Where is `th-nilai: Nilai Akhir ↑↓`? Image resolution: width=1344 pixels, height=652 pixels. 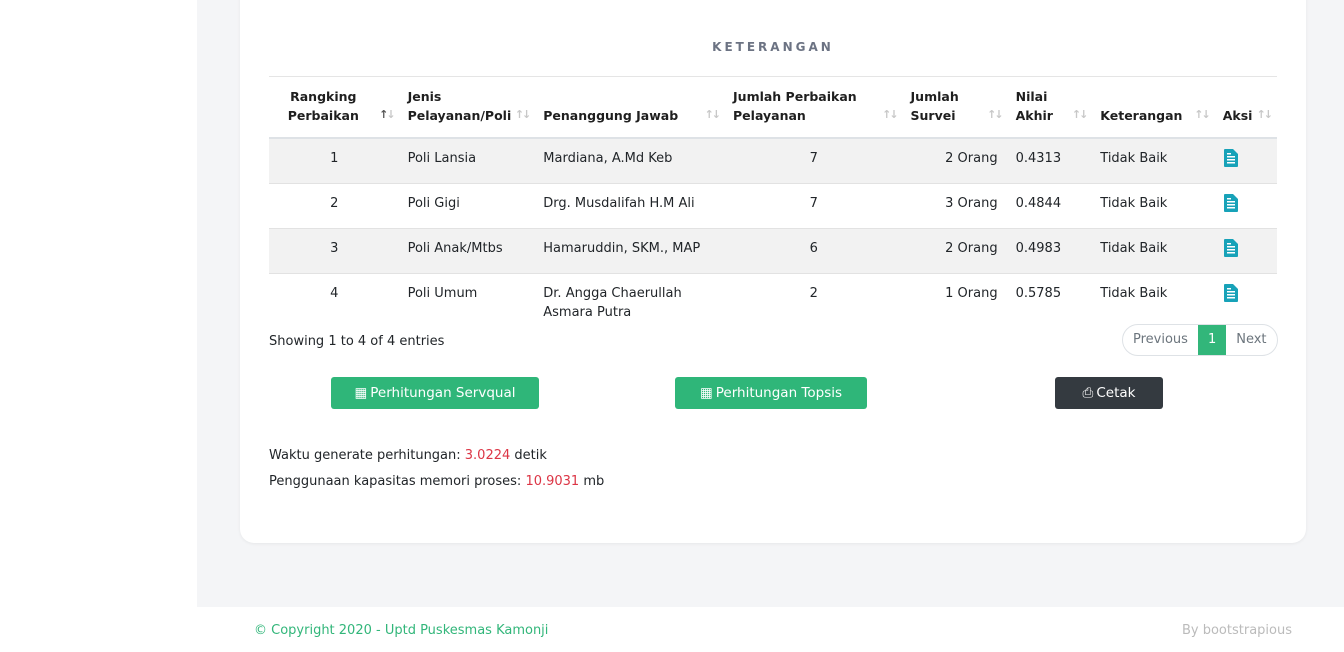 th-nilai: Nilai Akhir ↑↓ is located at coordinates (1050, 107).